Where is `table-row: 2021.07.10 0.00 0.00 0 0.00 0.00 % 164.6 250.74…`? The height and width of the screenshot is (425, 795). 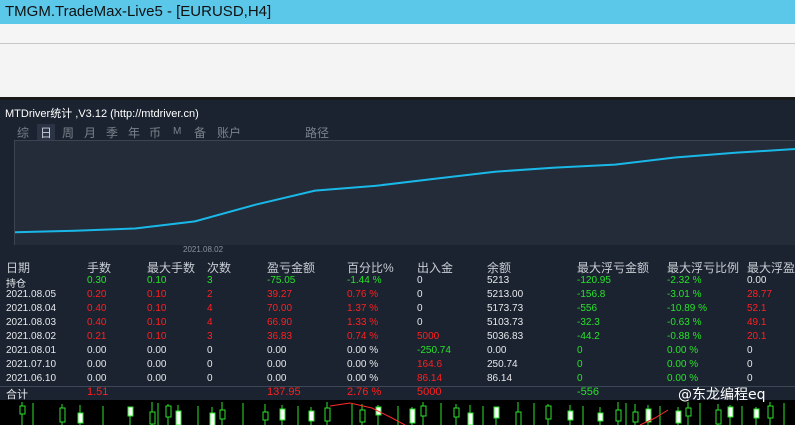
table-row: 2021.07.10 0.00 0.00 0 0.00 0.00 % 164.6 250.74… is located at coordinates (397, 366).